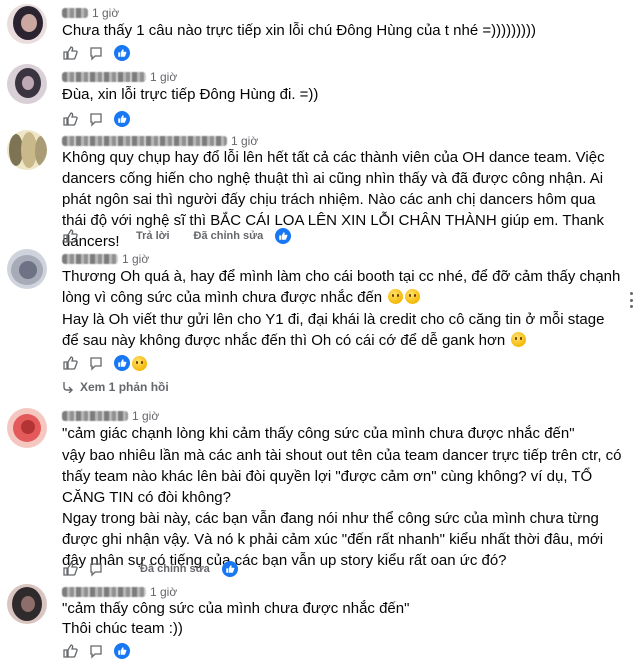 The width and height of the screenshot is (640, 660). Describe the element at coordinates (139, 363) in the screenshot. I see `haha-reaction-icon` at that location.